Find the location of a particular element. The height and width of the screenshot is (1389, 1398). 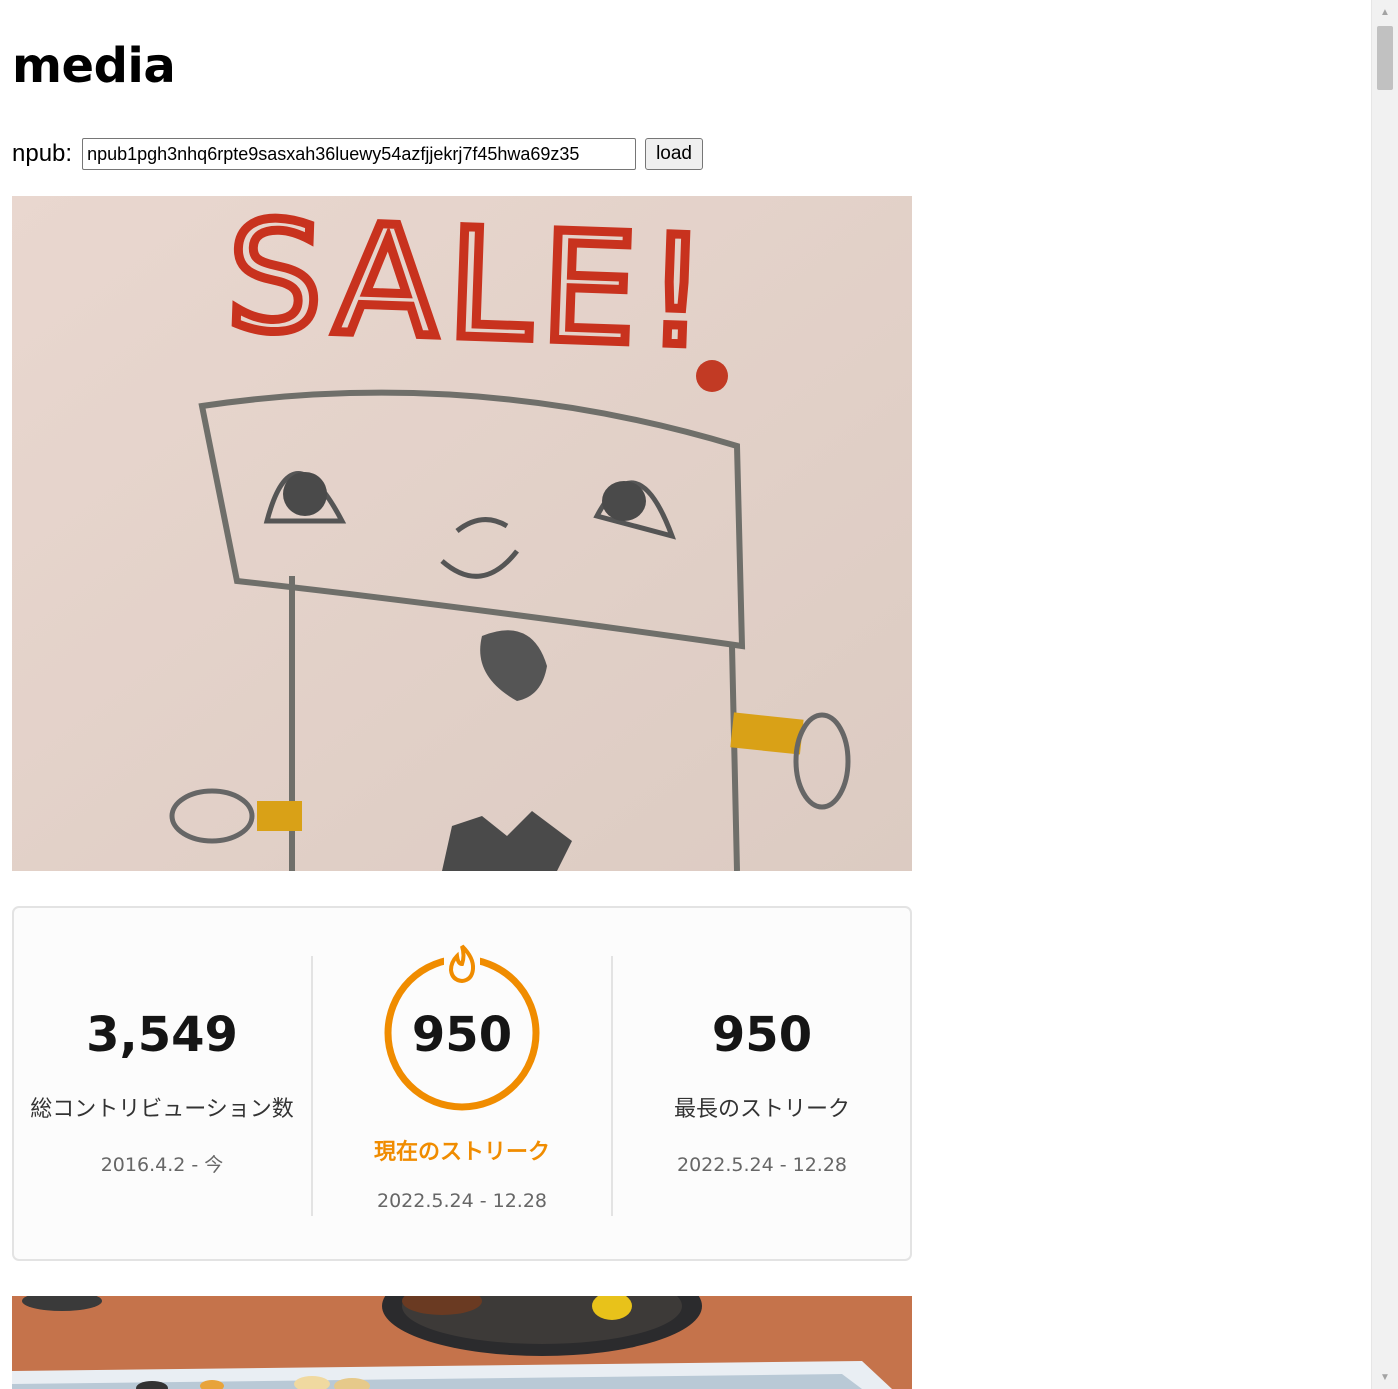

stat-current-range: 2022.5.24 - 12.28 is located at coordinates (462, 1201).